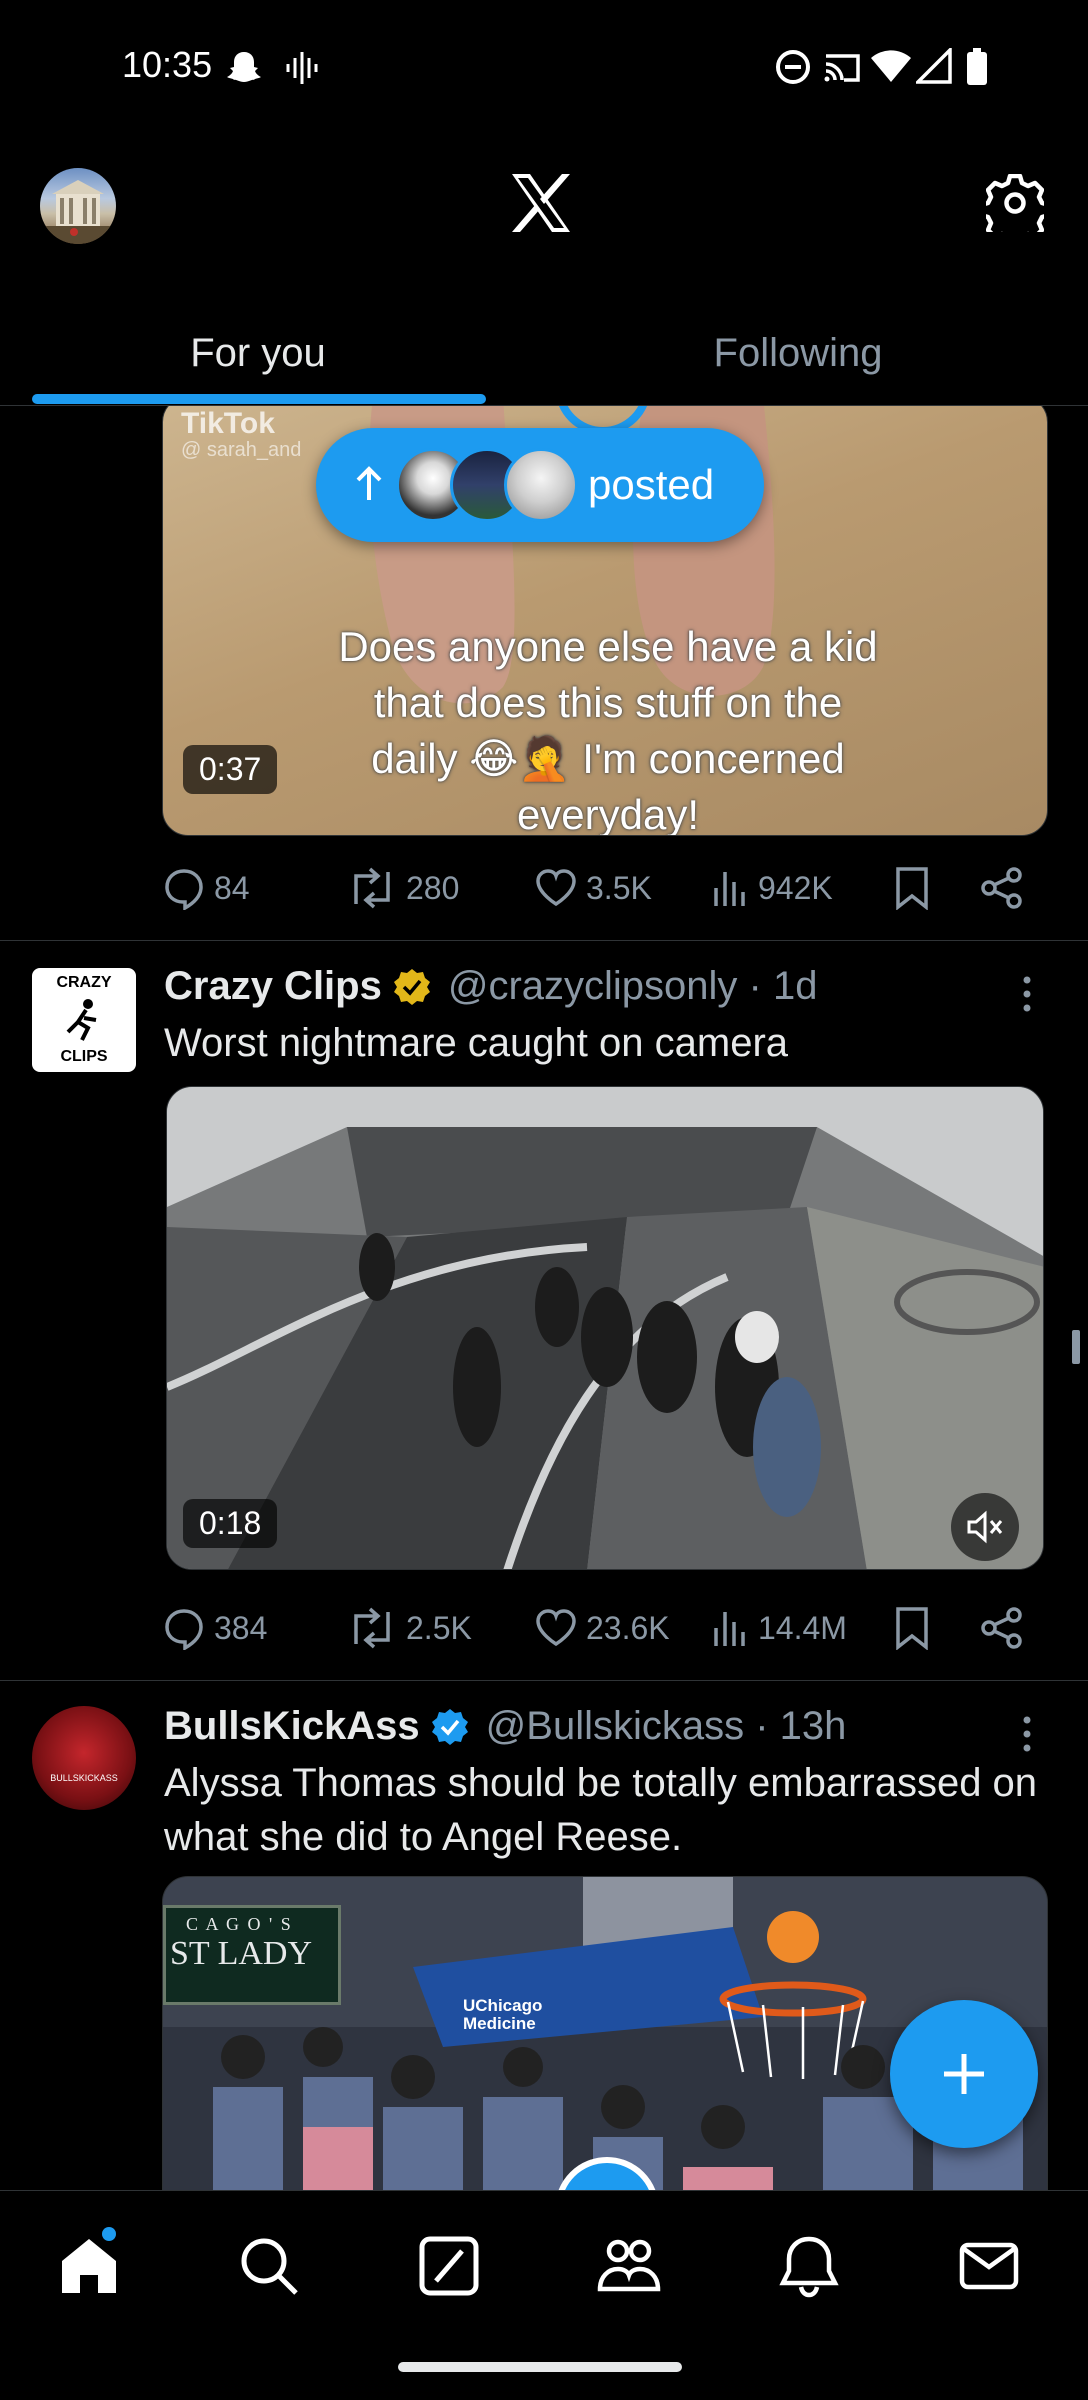 The height and width of the screenshot is (2400, 1088). What do you see at coordinates (206, 888) in the screenshot?
I see `reply-button: 84` at bounding box center [206, 888].